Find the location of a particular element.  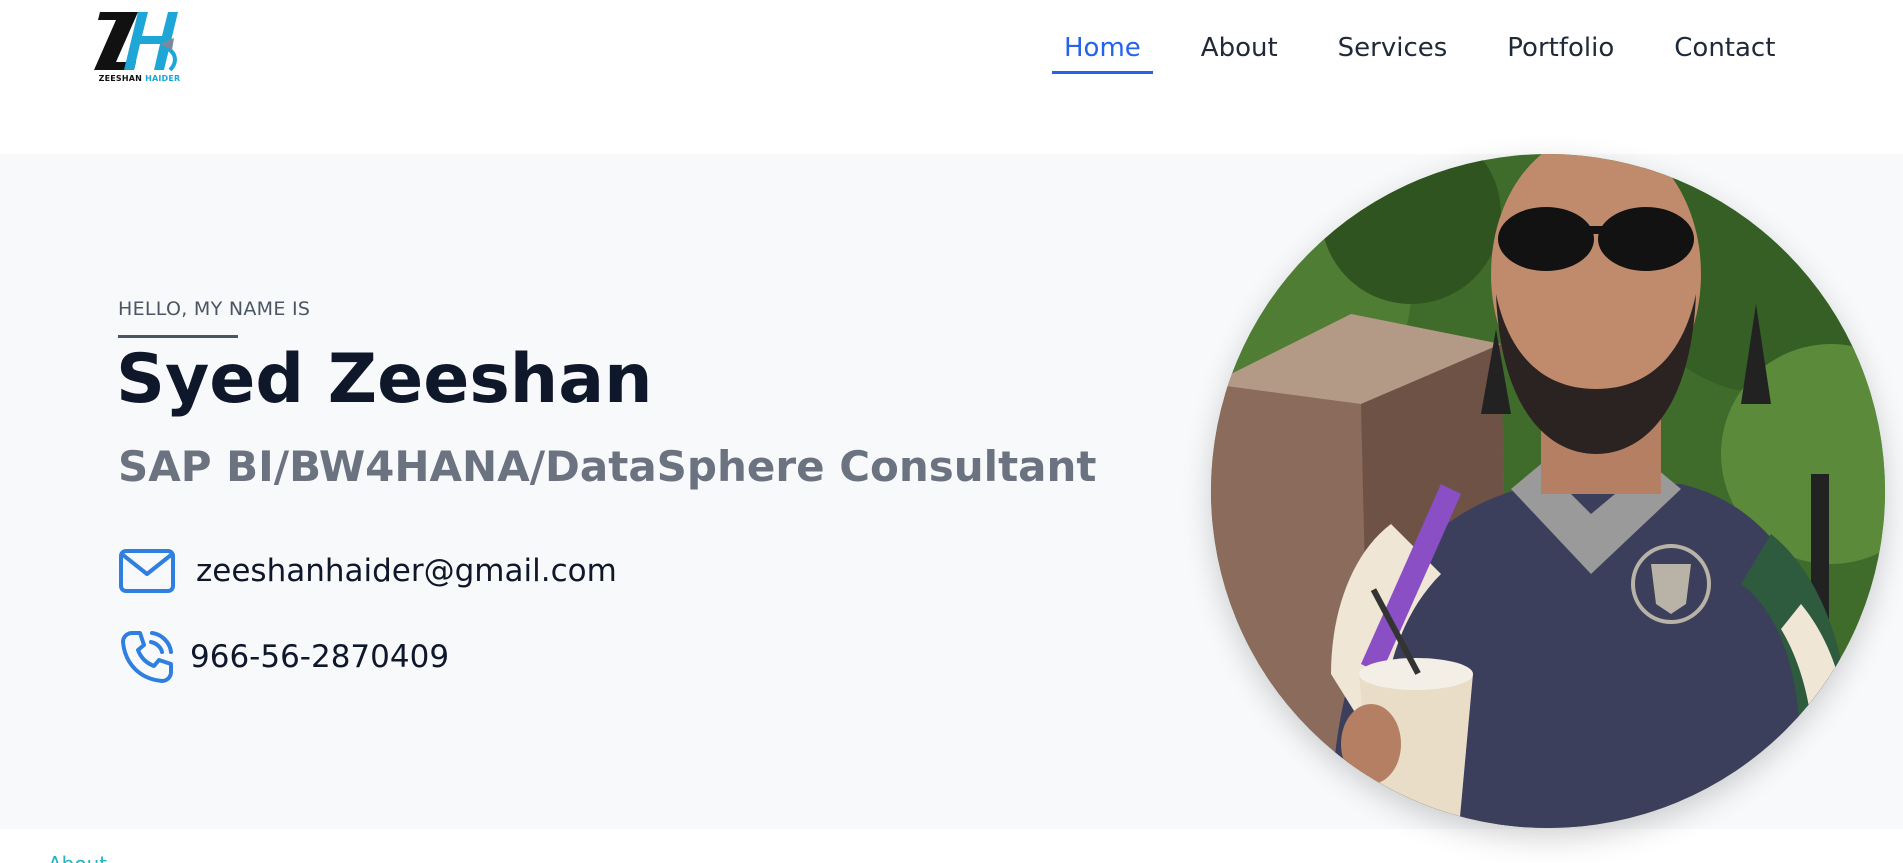

phone-number: 966-56-2870409 is located at coordinates (319, 657).